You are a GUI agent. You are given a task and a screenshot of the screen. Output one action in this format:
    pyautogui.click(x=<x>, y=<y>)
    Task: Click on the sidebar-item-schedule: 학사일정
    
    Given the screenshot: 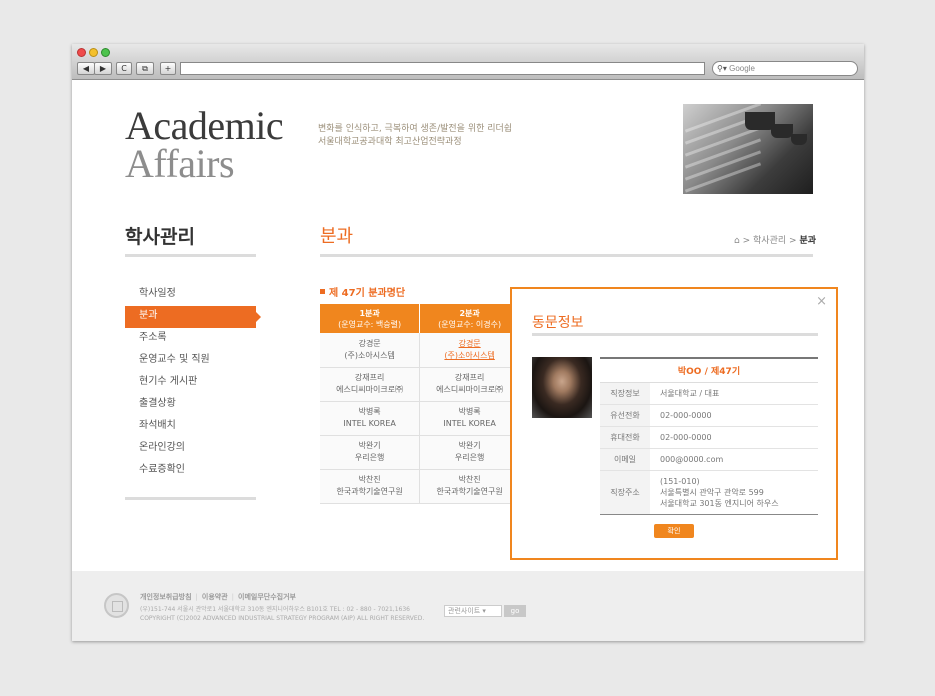 What is the action you would take?
    pyautogui.click(x=190, y=295)
    